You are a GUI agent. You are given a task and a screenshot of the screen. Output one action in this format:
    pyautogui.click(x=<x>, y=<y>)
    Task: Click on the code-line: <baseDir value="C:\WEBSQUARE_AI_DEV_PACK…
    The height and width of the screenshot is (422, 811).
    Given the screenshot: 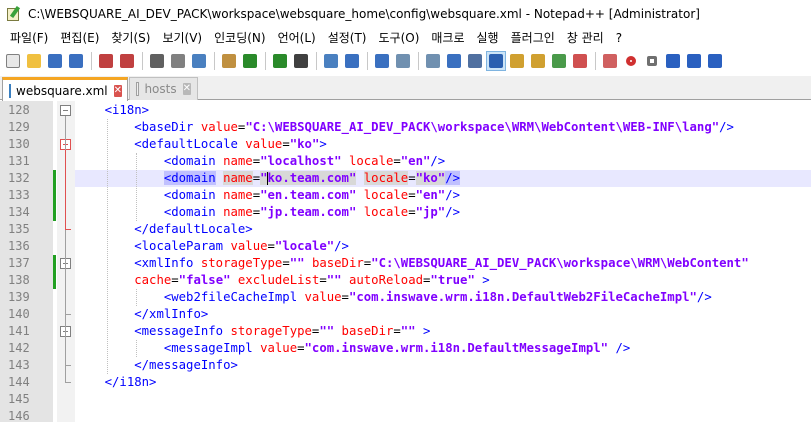 What is the action you would take?
    pyautogui.click(x=434, y=127)
    